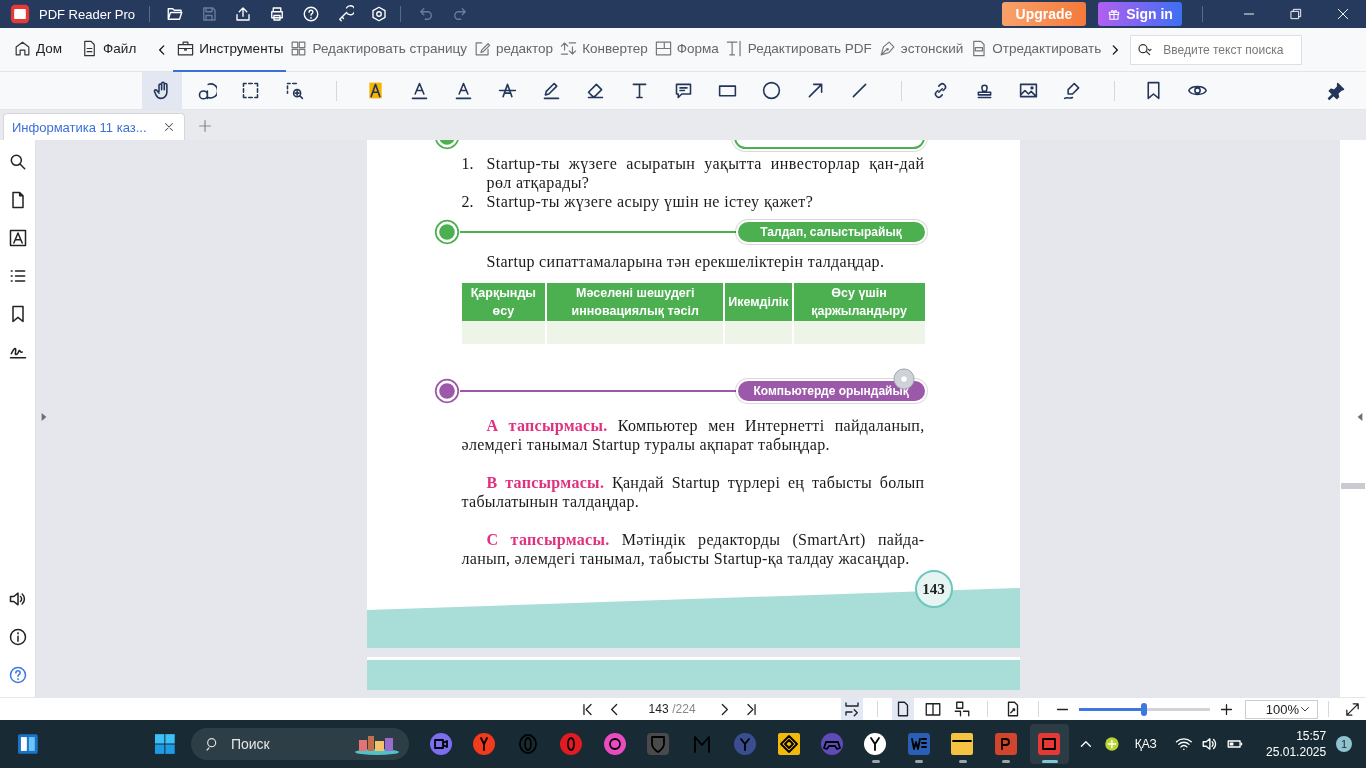  Describe the element at coordinates (1209, 744) in the screenshot. I see `speaker-icon` at that location.